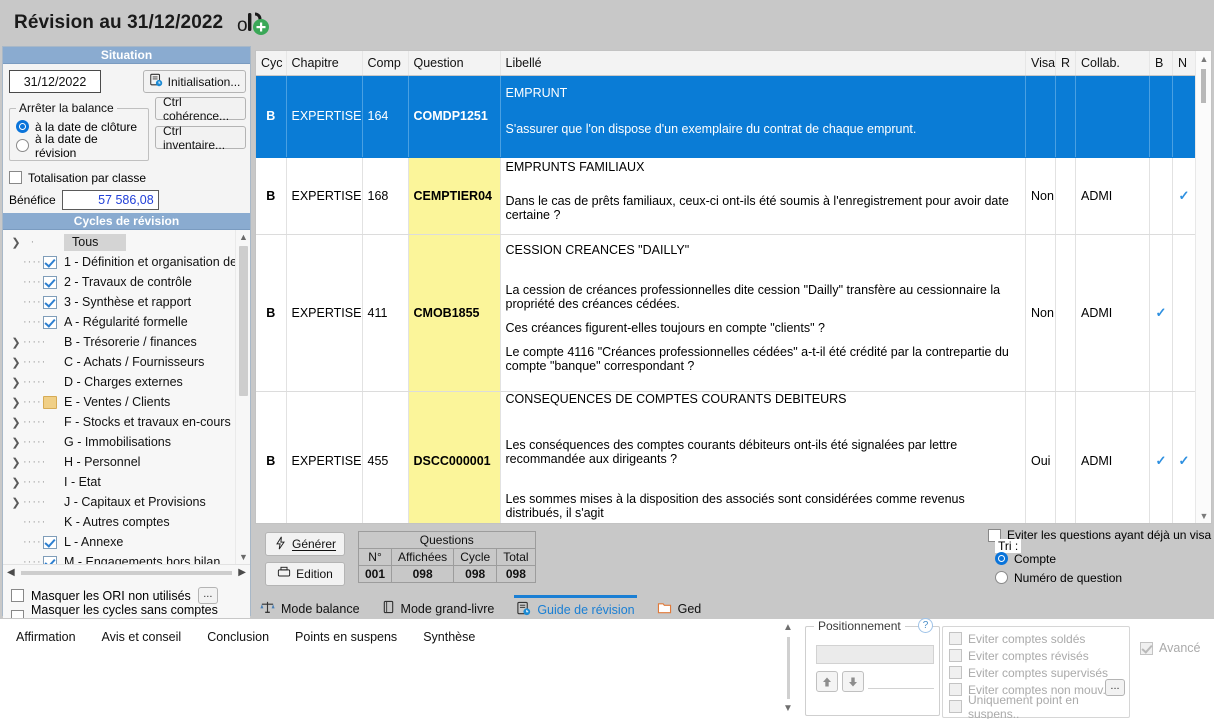 This screenshot has height=719, width=1214. What do you see at coordinates (385, 457) in the screenshot?
I see `cell-comp: 455` at bounding box center [385, 457].